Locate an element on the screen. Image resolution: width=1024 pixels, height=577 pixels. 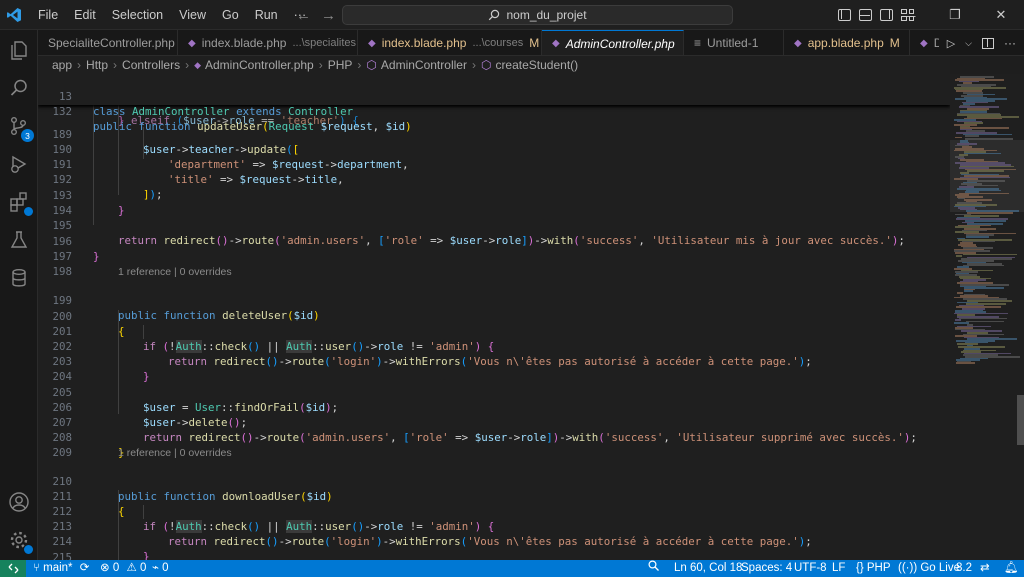
run-file-icon: ▷ is located at coordinates (951, 43).